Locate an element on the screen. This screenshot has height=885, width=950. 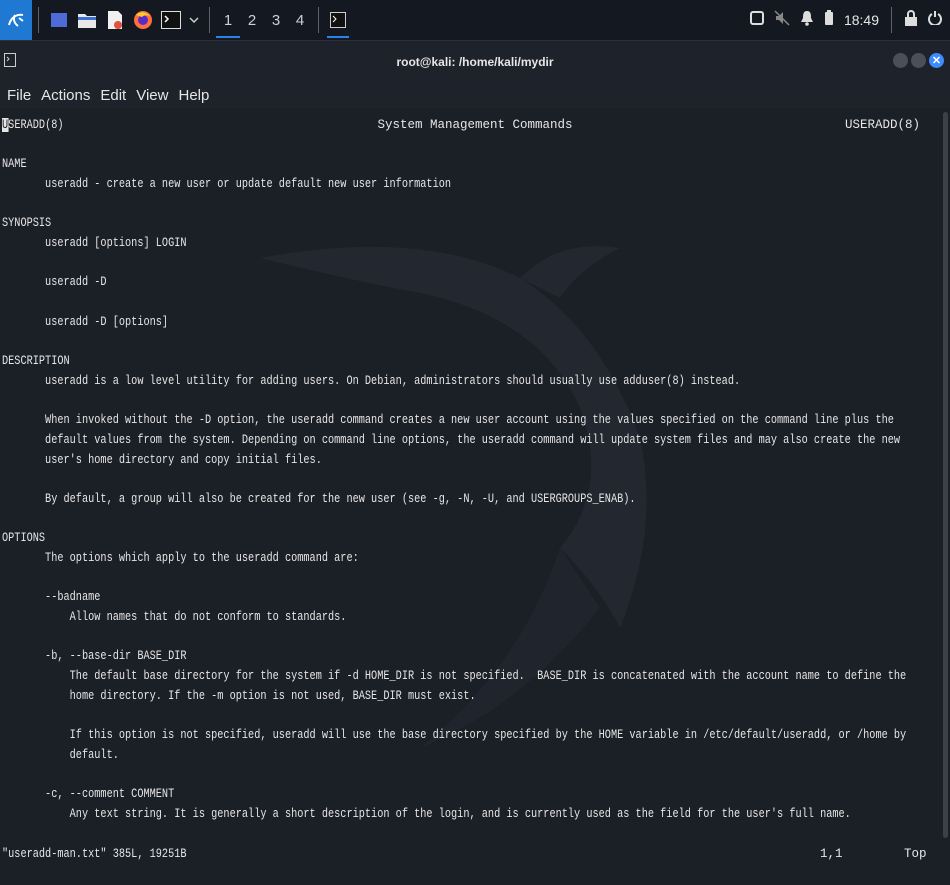
workspace-2: 2 is located at coordinates (252, 20).